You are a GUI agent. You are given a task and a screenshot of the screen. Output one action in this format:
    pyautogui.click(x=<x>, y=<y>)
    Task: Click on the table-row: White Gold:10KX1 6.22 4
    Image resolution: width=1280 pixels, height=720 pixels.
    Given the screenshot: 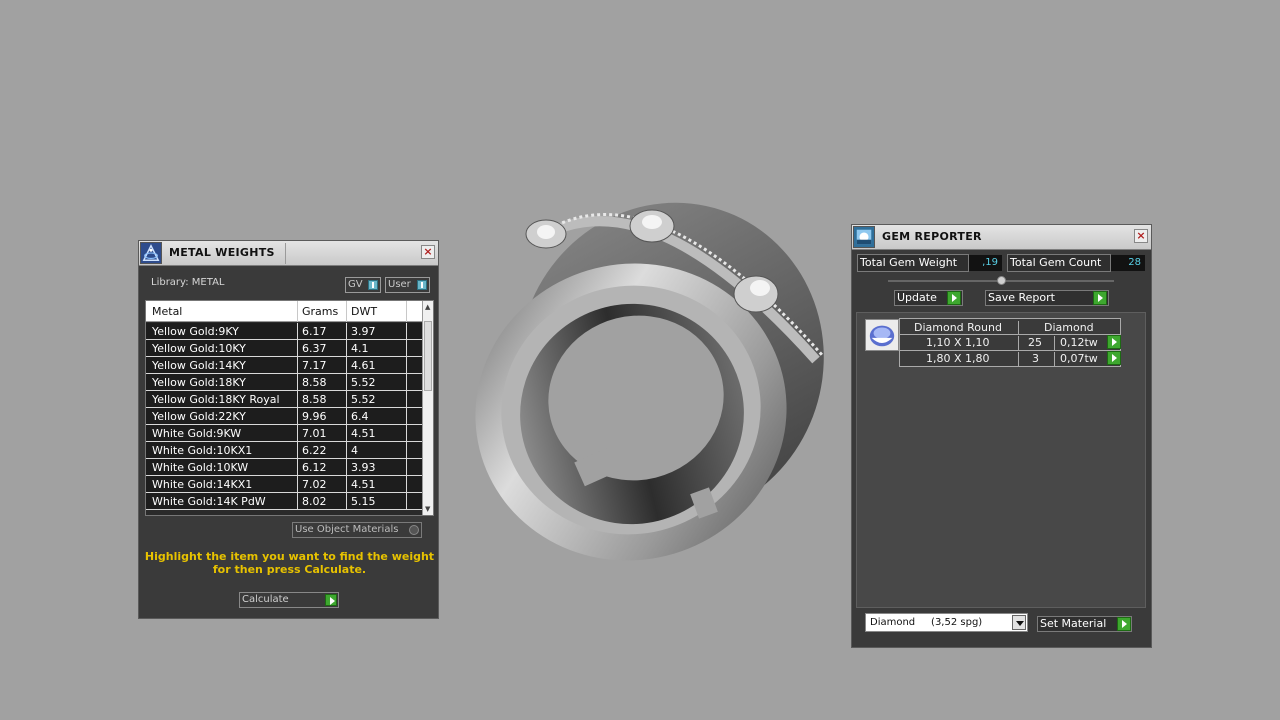 What is the action you would take?
    pyautogui.click(x=285, y=450)
    